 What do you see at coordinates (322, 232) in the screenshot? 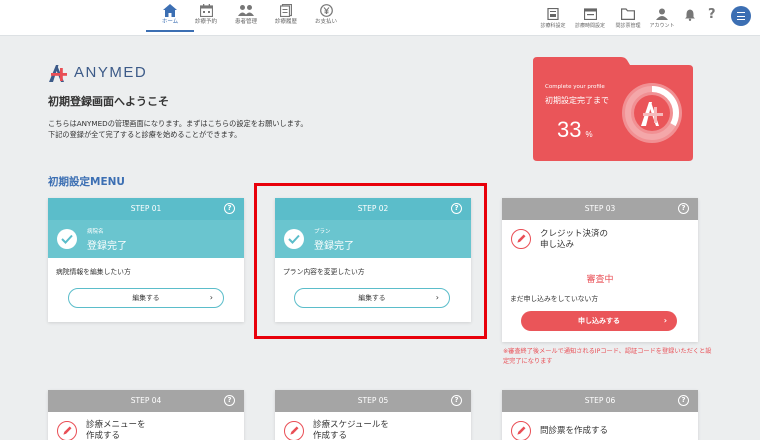
I see `step-02-item-name: プラン` at bounding box center [322, 232].